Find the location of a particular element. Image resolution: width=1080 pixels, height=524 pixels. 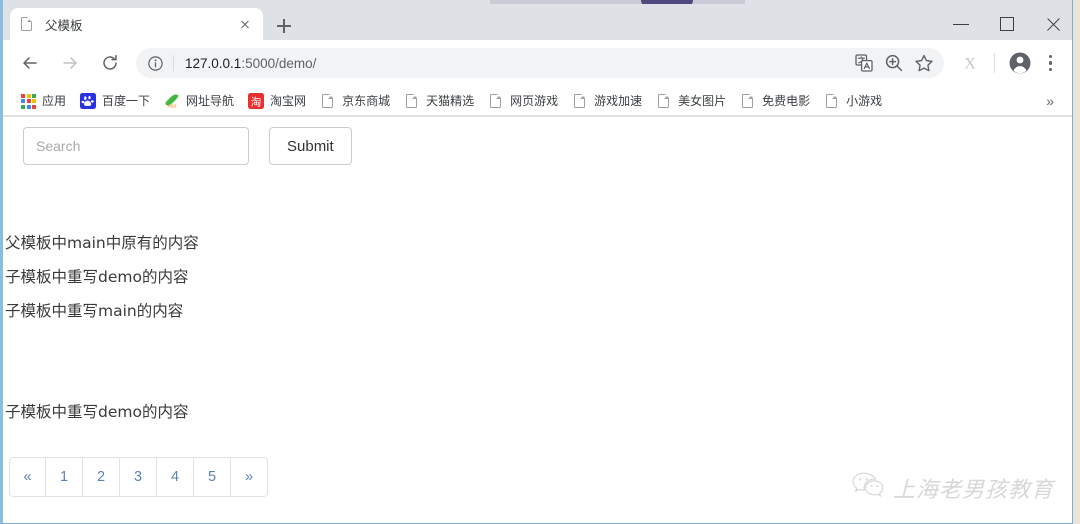

address-bar: 127.0.0.1:5000/demo/ is located at coordinates (540, 63).